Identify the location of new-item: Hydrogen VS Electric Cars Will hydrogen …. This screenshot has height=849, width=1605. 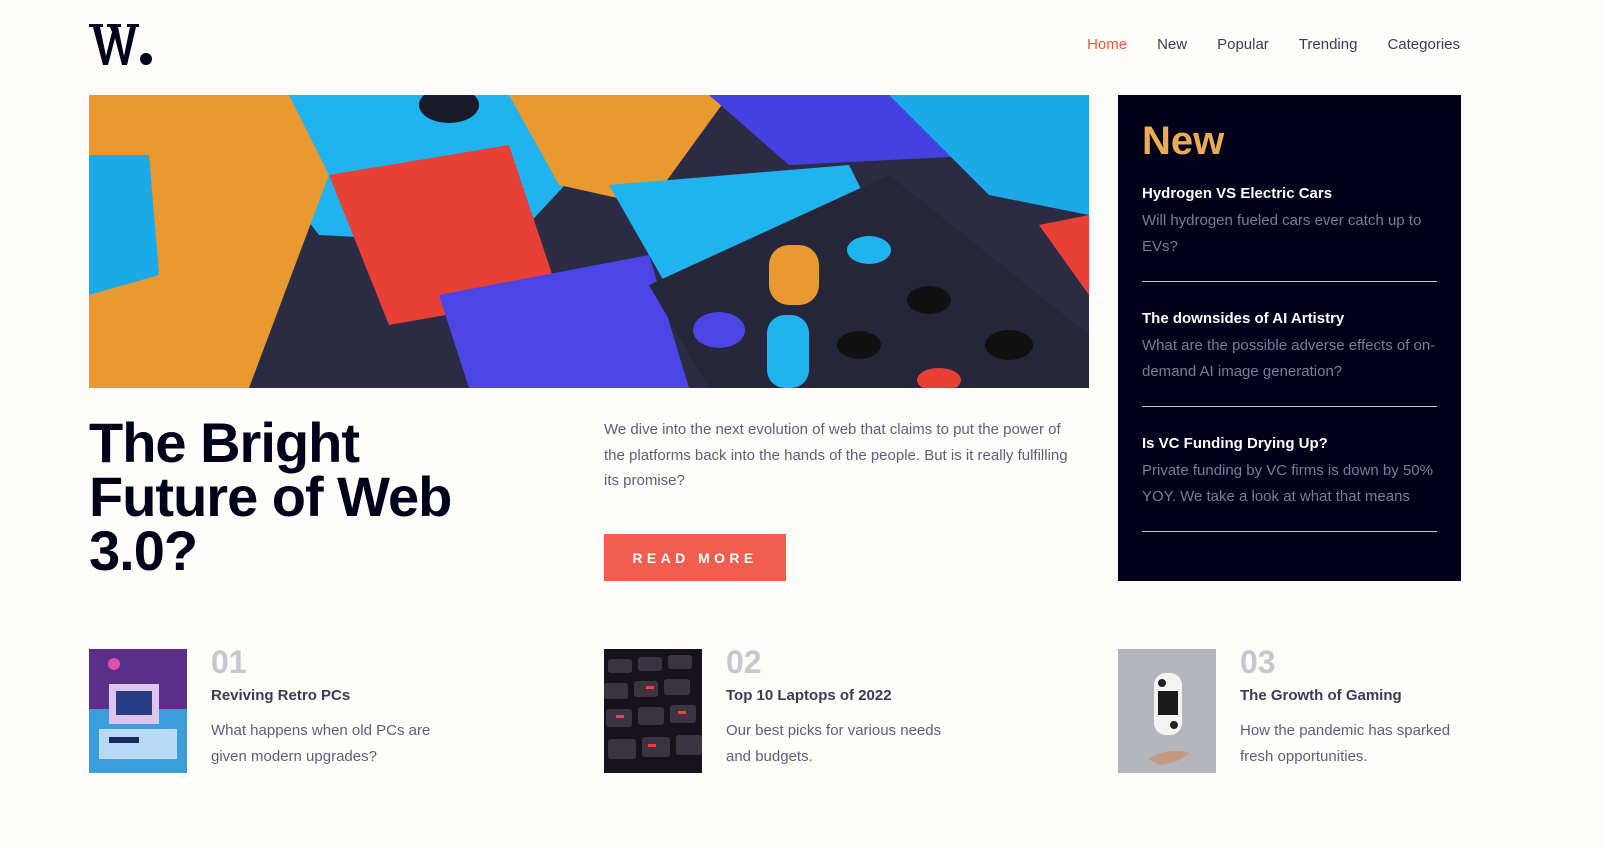
(1289, 233).